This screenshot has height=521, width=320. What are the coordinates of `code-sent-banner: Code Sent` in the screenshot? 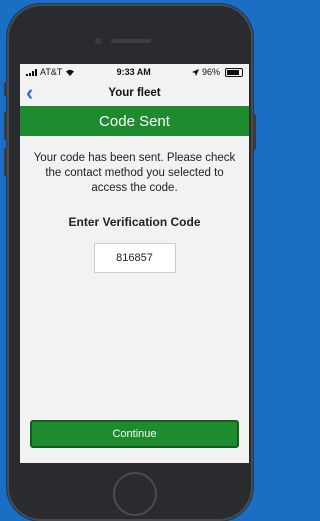 It's located at (134, 121).